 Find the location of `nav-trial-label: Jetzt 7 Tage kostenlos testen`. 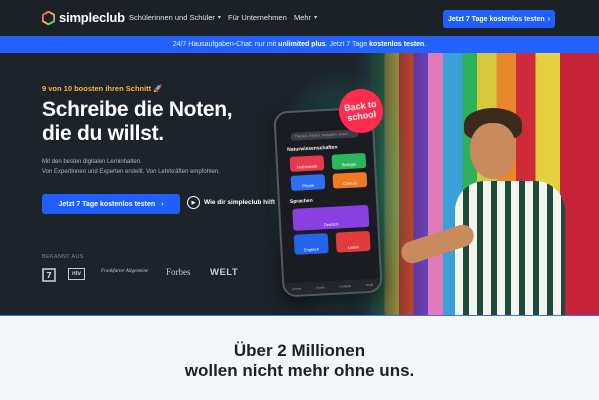

nav-trial-label: Jetzt 7 Tage kostenlos testen is located at coordinates (496, 19).